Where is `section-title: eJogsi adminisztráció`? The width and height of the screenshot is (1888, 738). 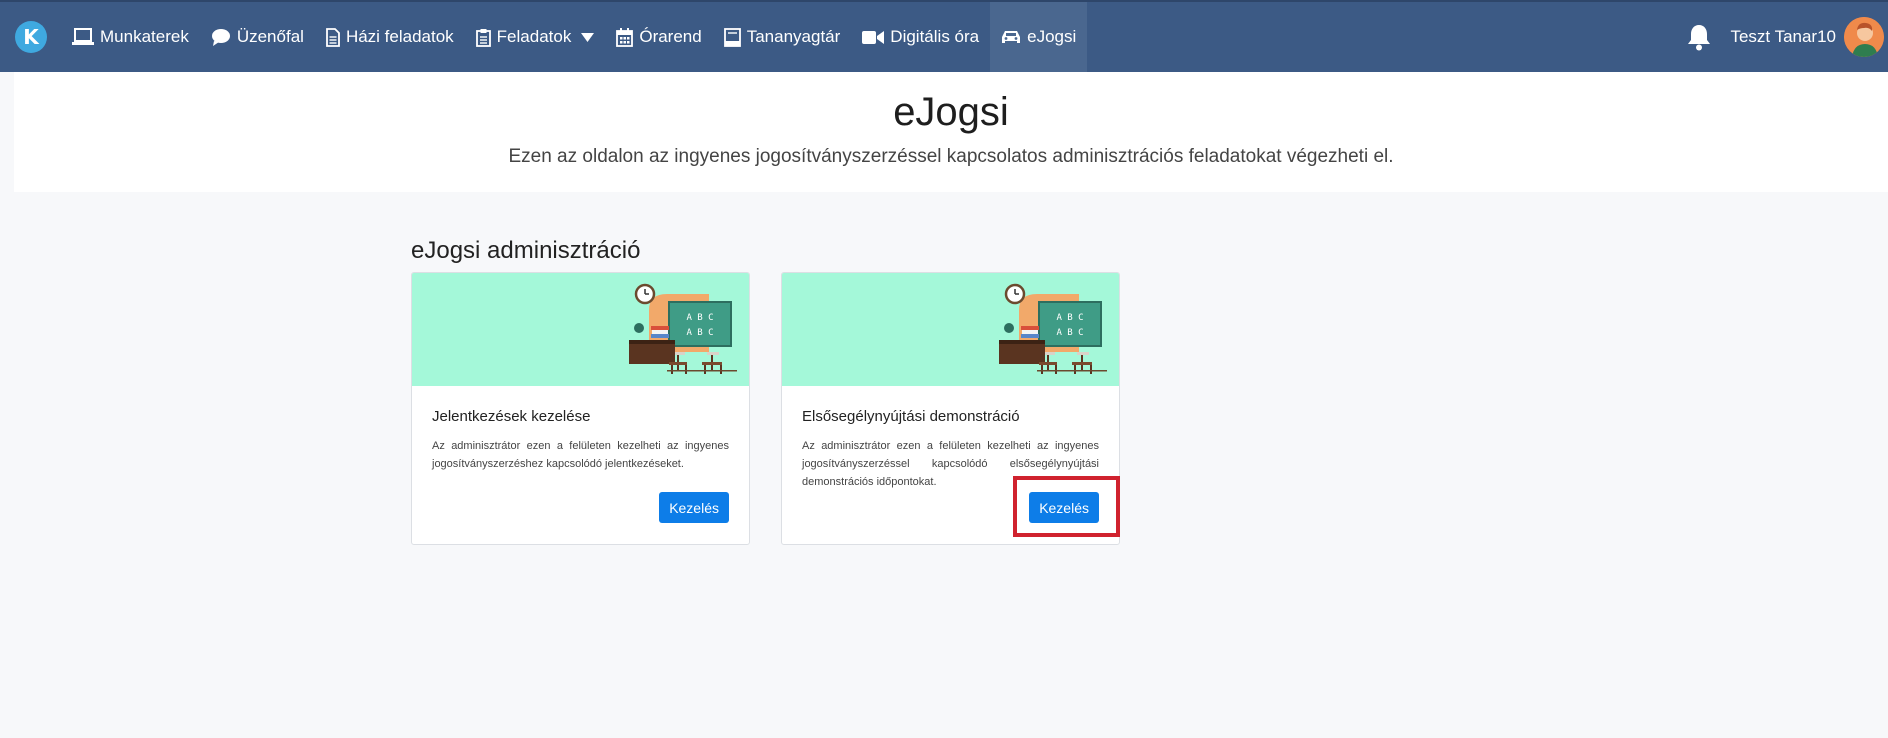 section-title: eJogsi adminisztráció is located at coordinates (526, 250).